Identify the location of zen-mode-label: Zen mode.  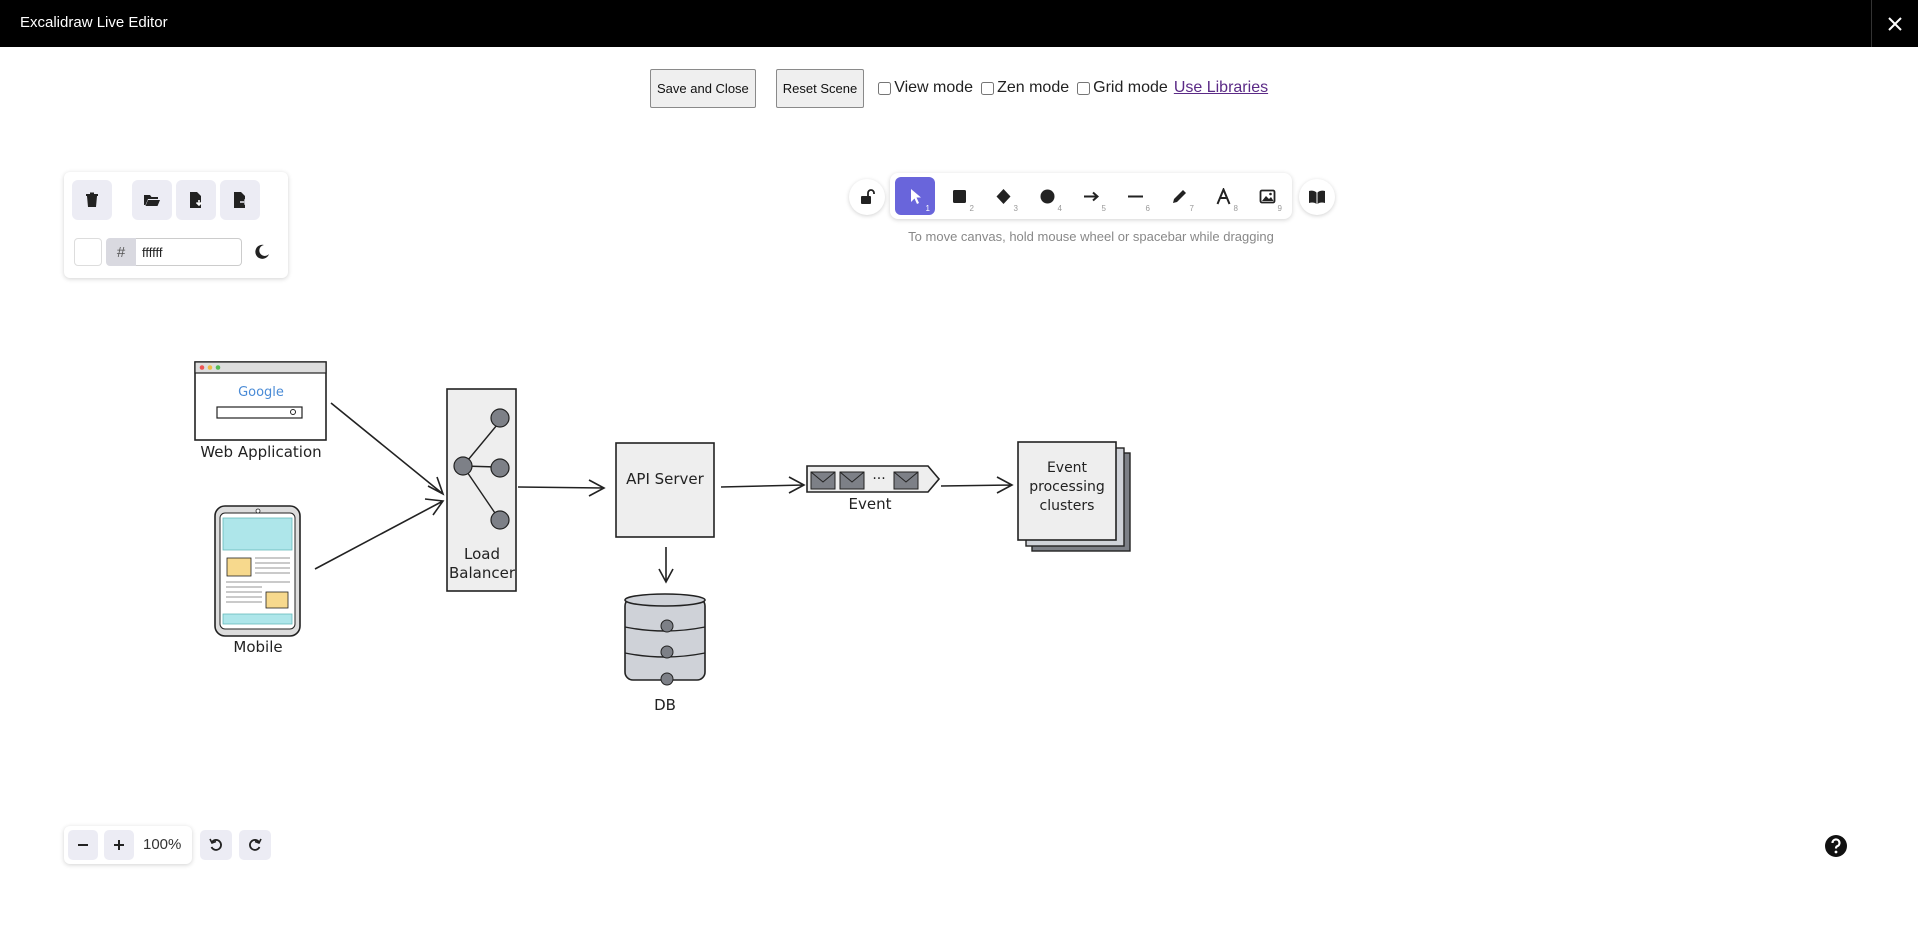
(1033, 87).